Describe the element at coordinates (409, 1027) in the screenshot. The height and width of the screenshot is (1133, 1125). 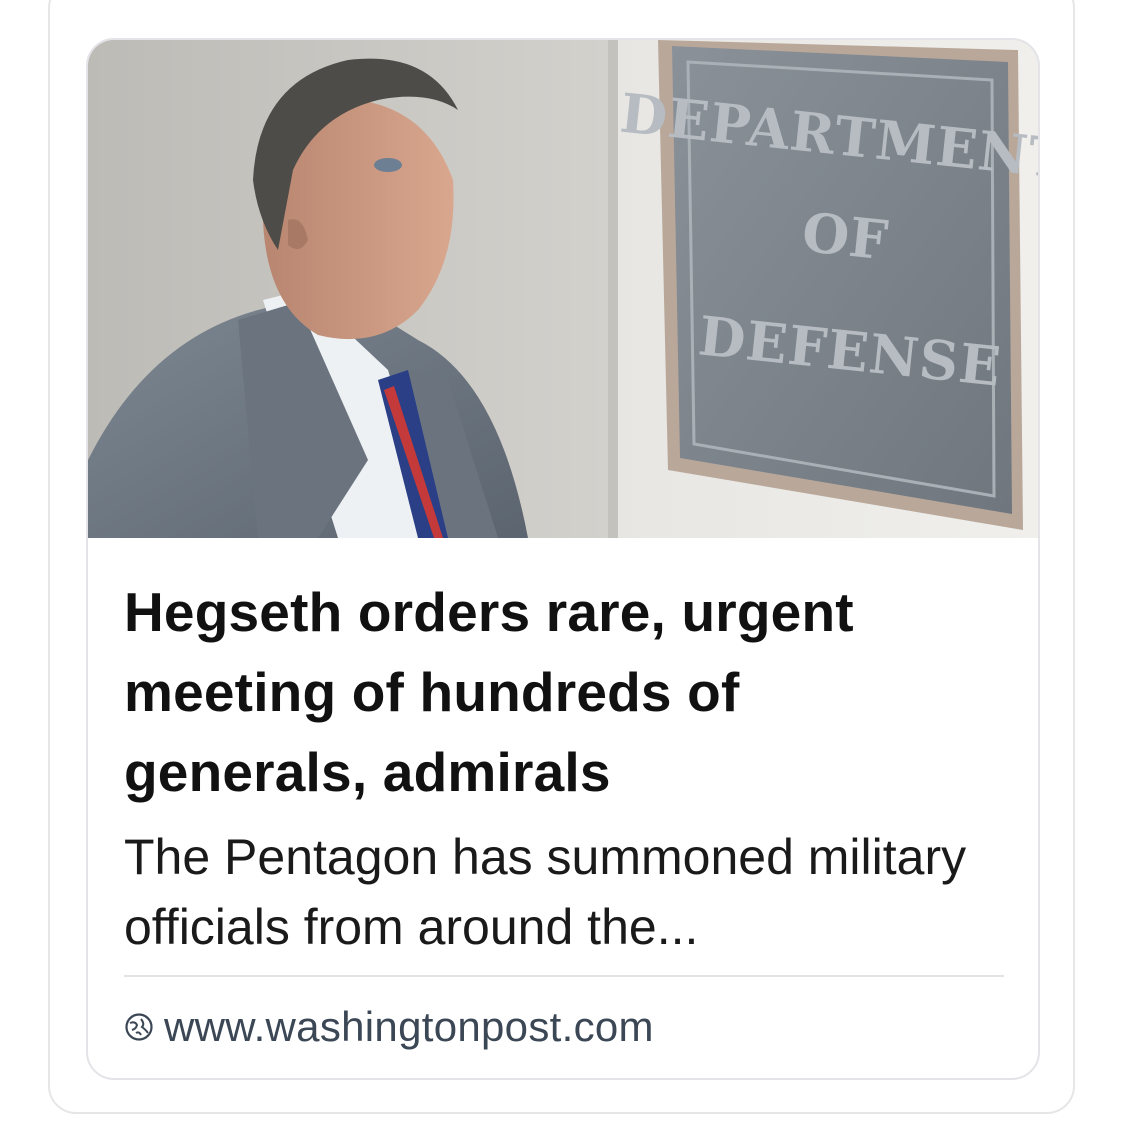
I see `source-url: www.washingtonpost.com` at that location.